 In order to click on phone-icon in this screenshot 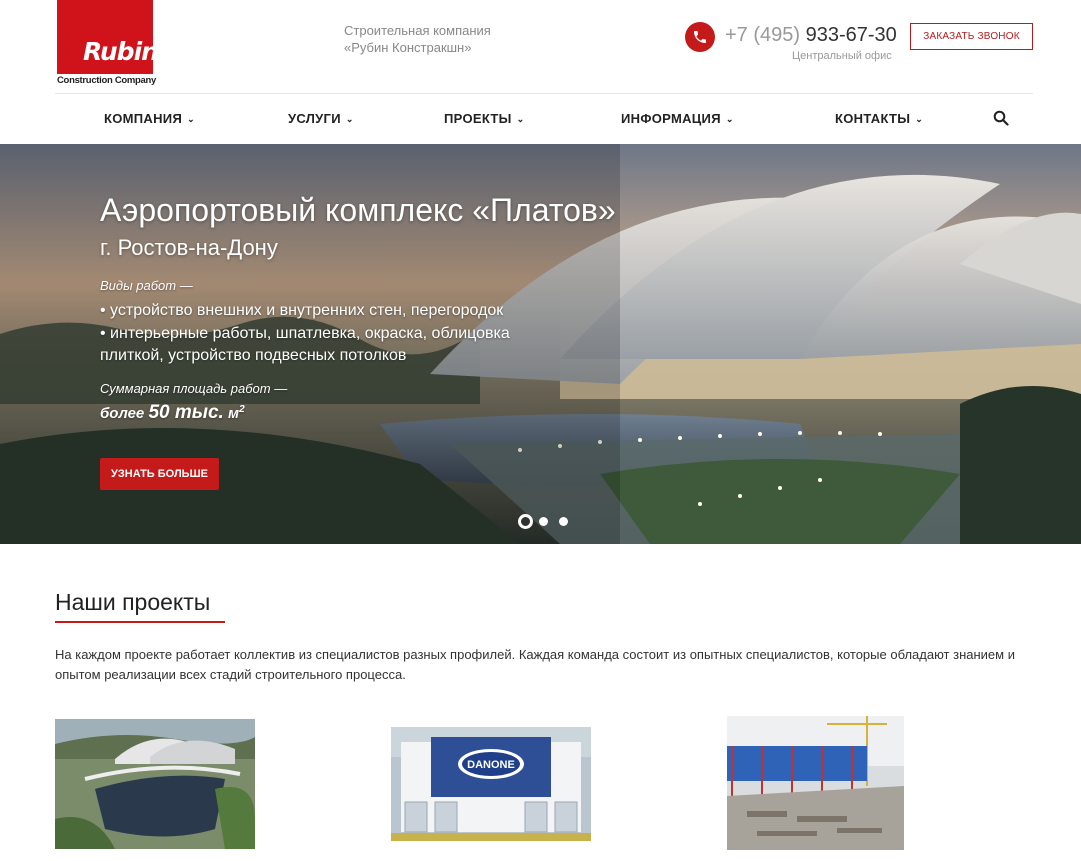, I will do `click(700, 37)`.